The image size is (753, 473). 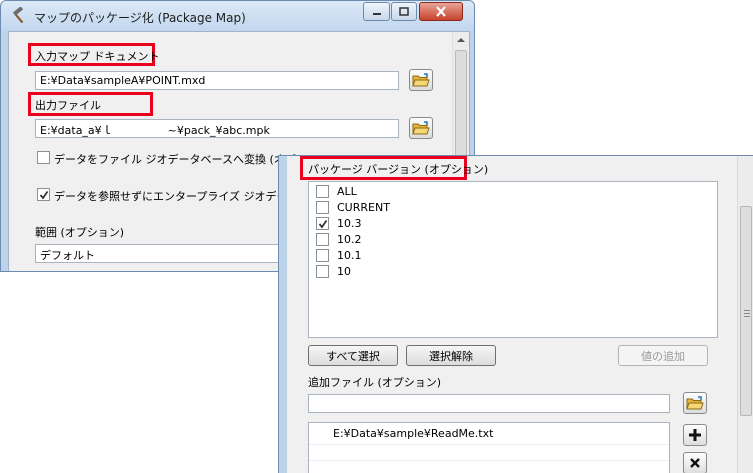 I want to click on maximize-icon, so click(x=404, y=11).